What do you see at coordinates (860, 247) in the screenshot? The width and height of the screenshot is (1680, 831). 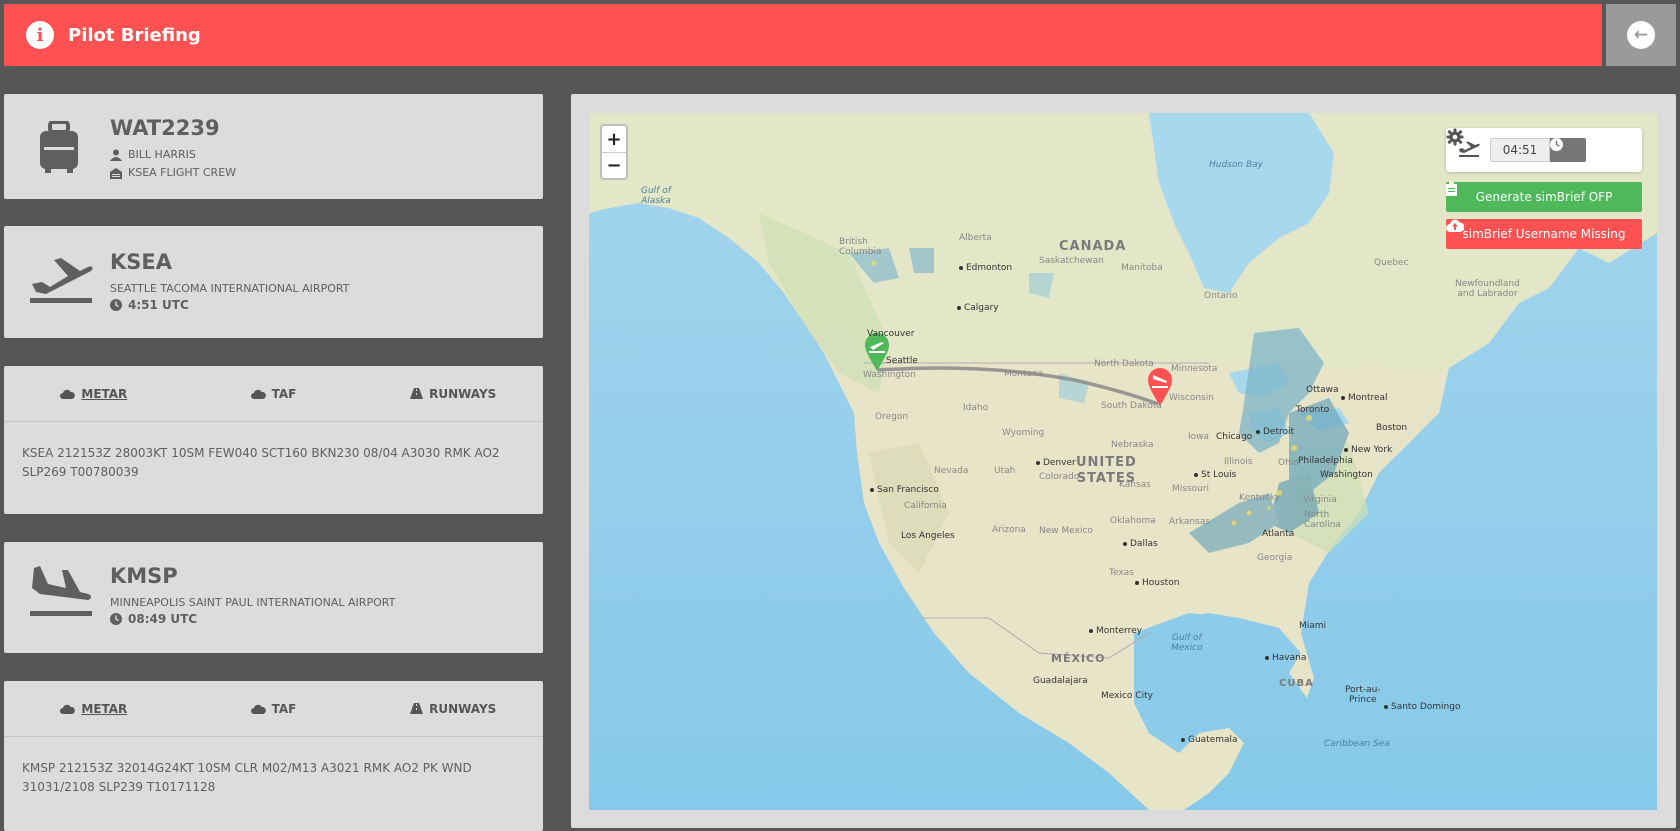 I see `map-label-british-columbia: British Columbia` at bounding box center [860, 247].